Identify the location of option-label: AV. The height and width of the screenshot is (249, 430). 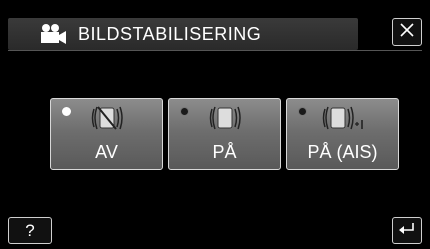
(106, 152).